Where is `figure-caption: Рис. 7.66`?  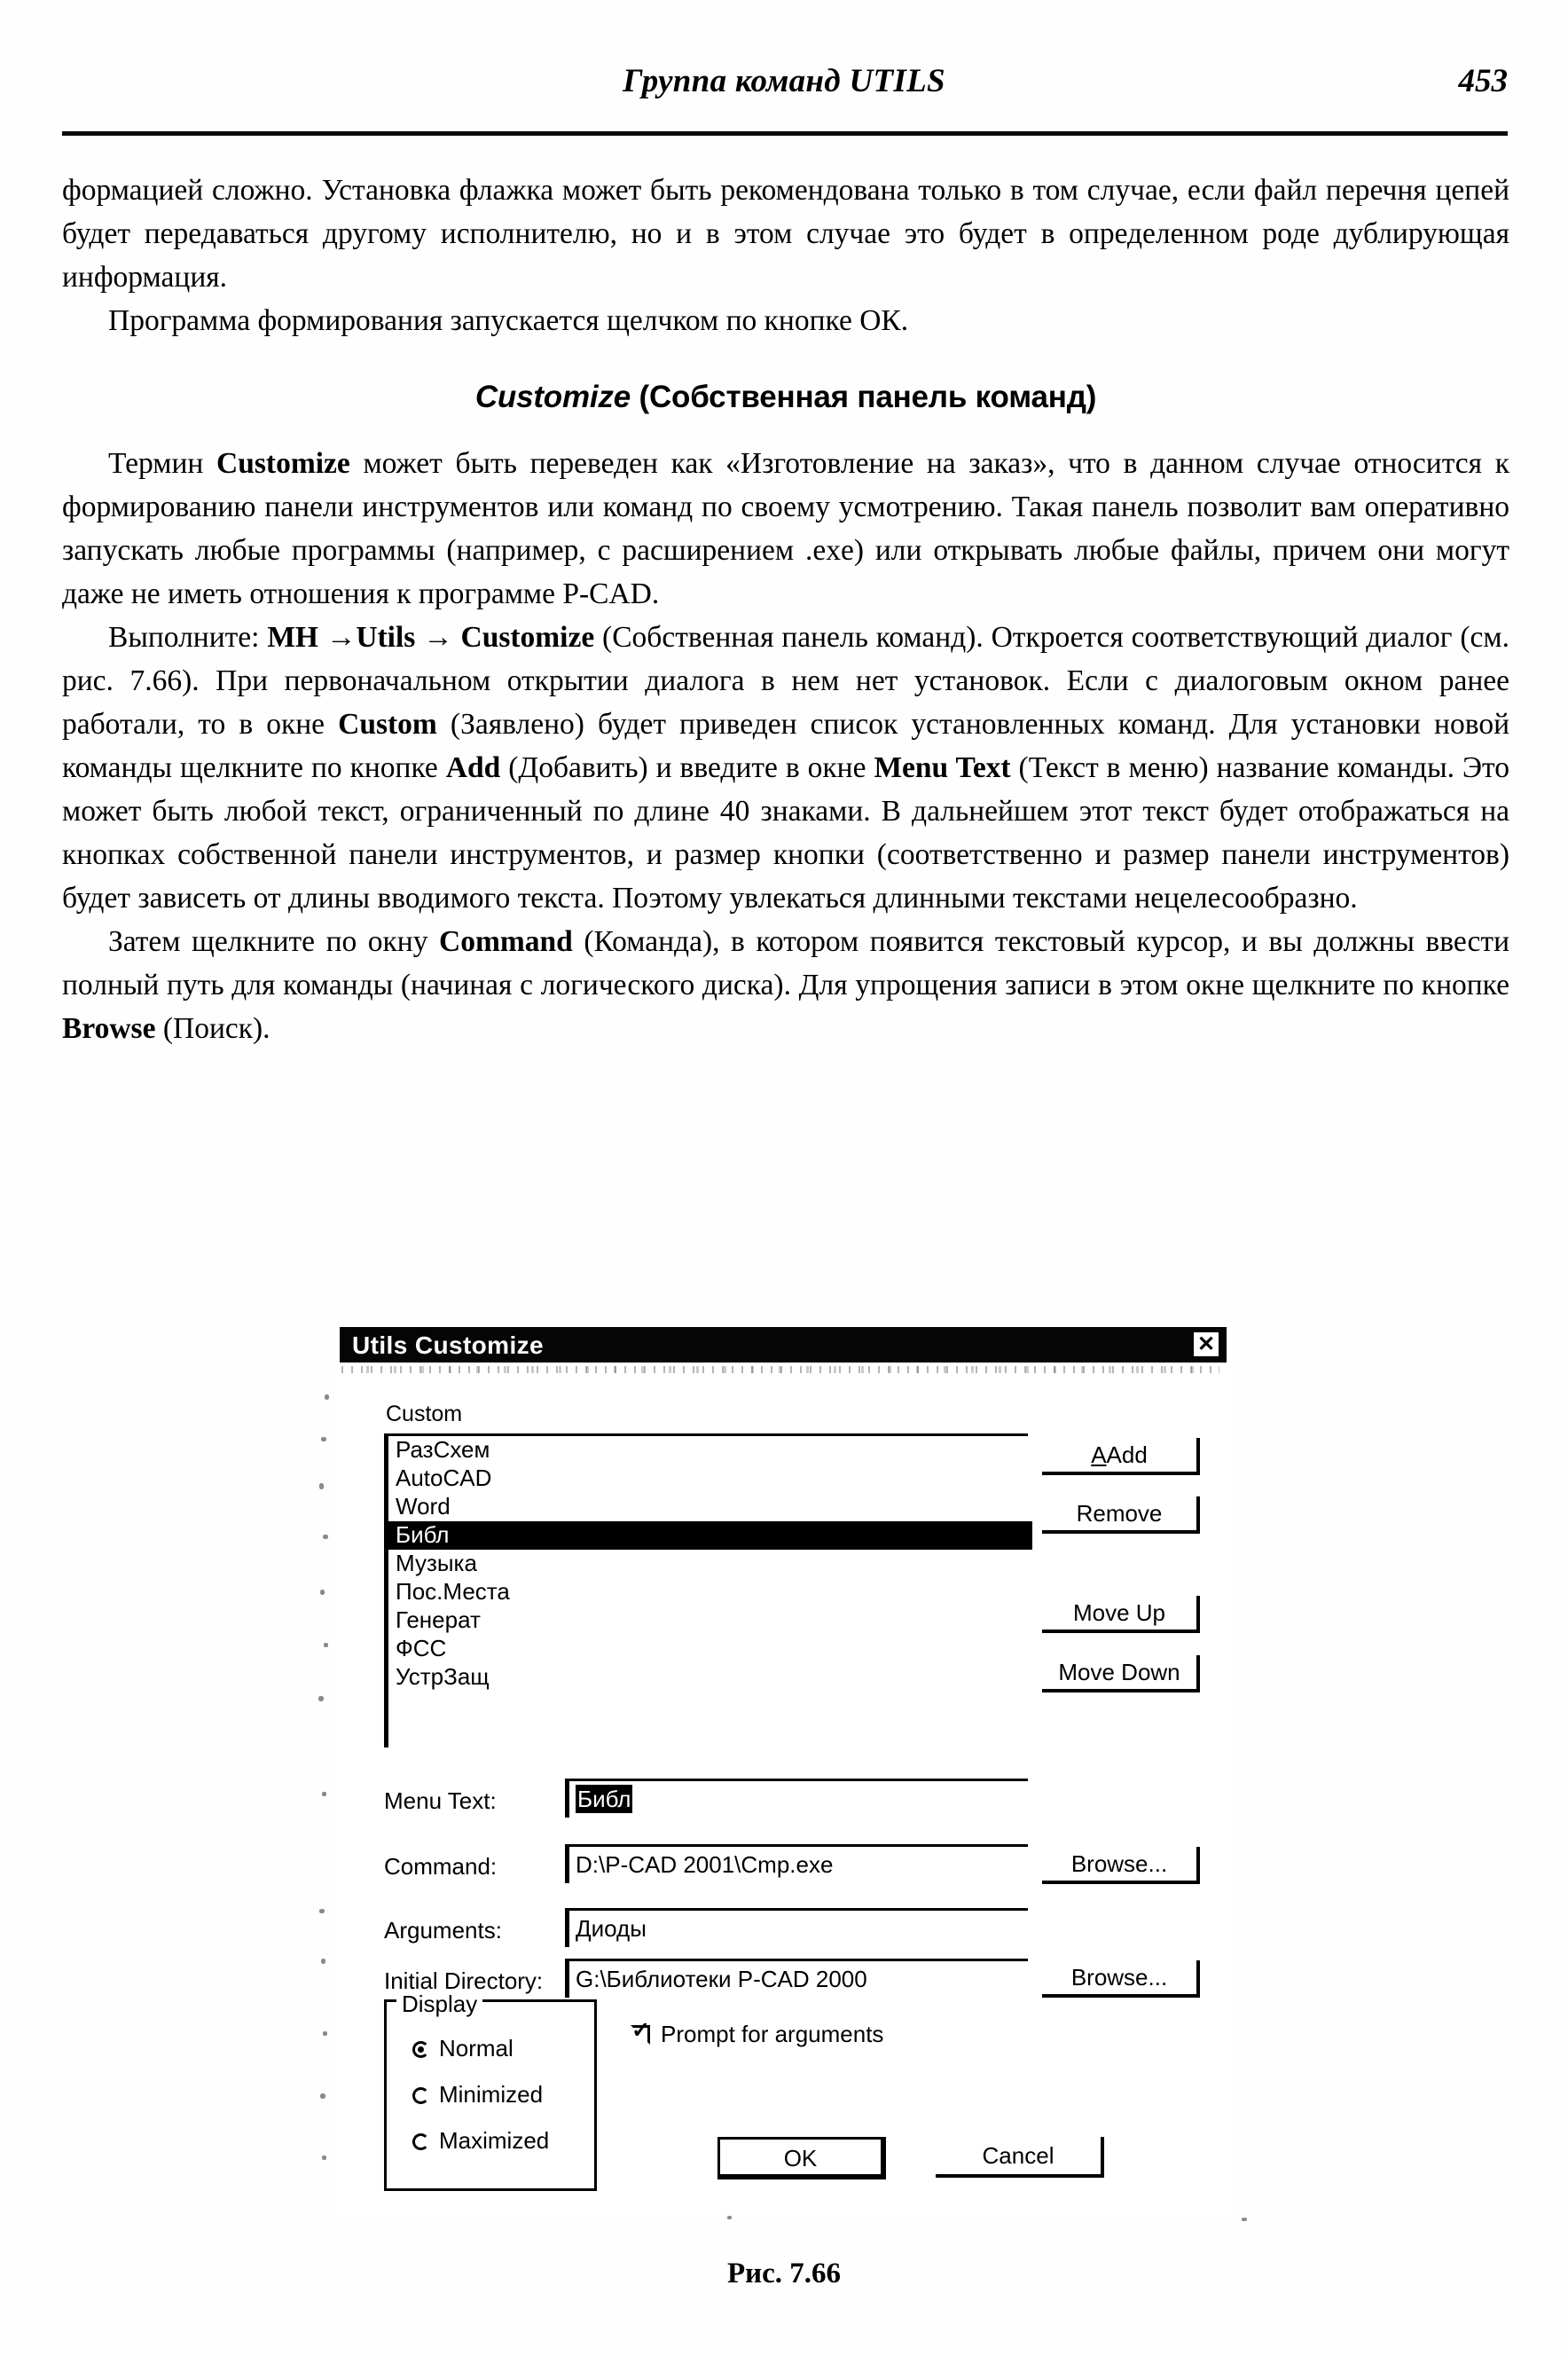
figure-caption: Рис. 7.66 is located at coordinates (784, 2273).